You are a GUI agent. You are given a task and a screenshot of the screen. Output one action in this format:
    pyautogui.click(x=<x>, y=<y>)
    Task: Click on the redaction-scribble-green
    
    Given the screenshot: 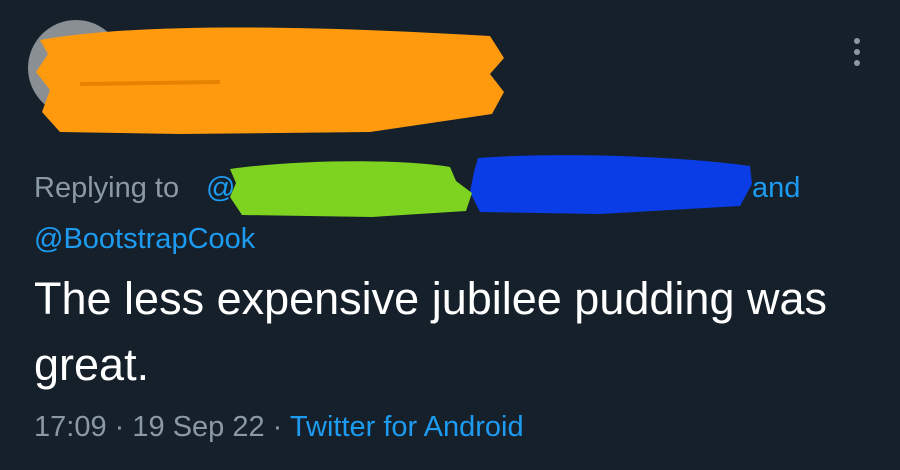 What is the action you would take?
    pyautogui.click(x=351, y=189)
    